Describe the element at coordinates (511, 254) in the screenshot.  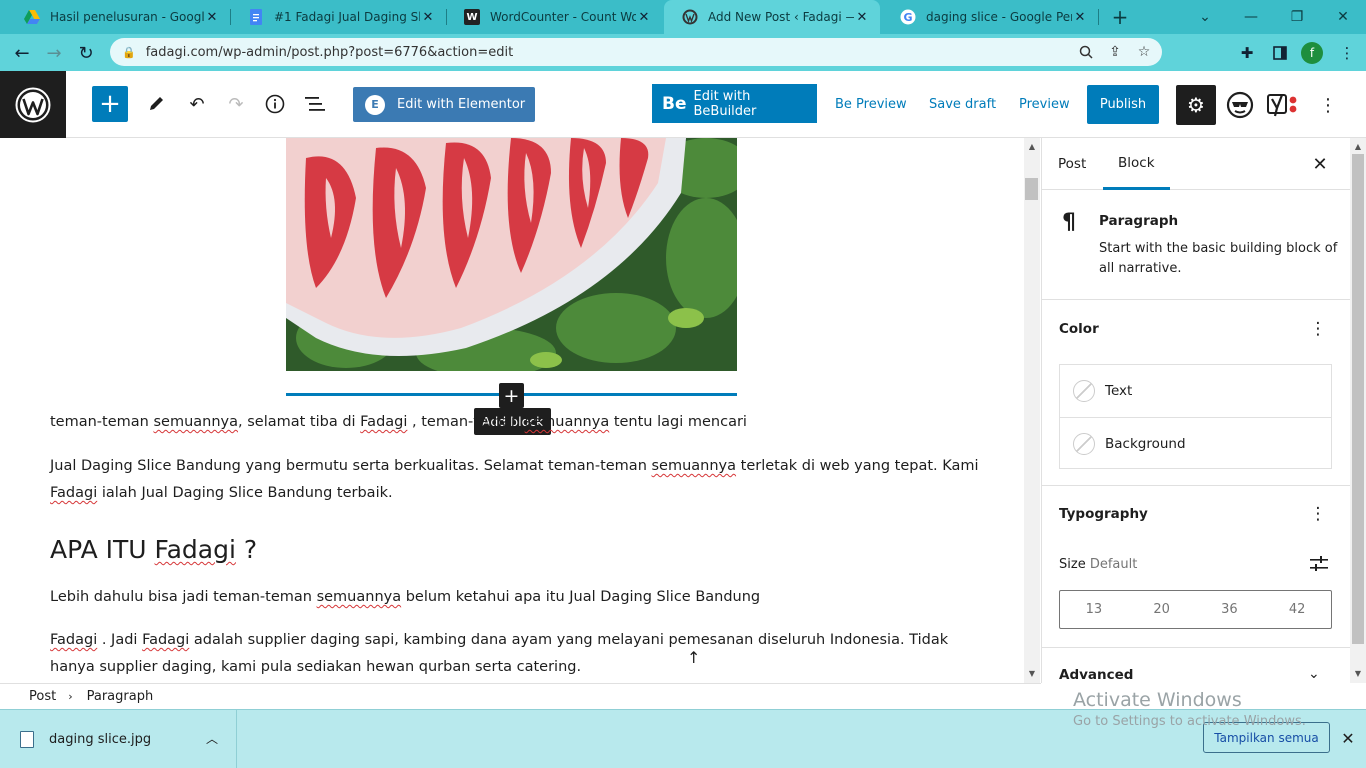
I see `meat-slice-image` at that location.